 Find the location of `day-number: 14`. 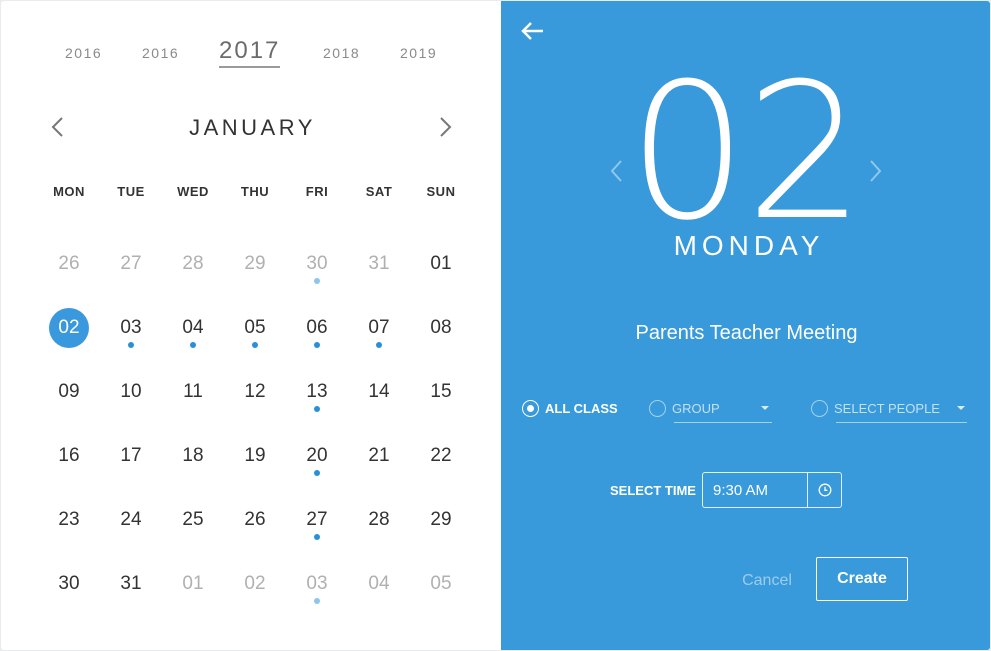

day-number: 14 is located at coordinates (379, 391).